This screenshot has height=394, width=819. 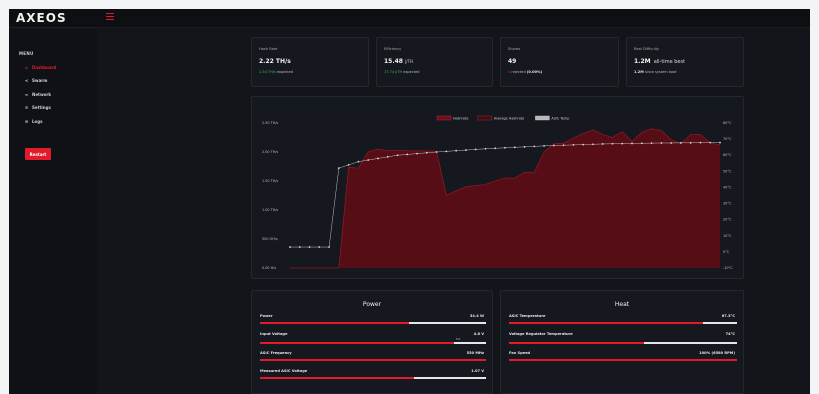 I want to click on fan-speed-label: Fan Speed, so click(x=520, y=353).